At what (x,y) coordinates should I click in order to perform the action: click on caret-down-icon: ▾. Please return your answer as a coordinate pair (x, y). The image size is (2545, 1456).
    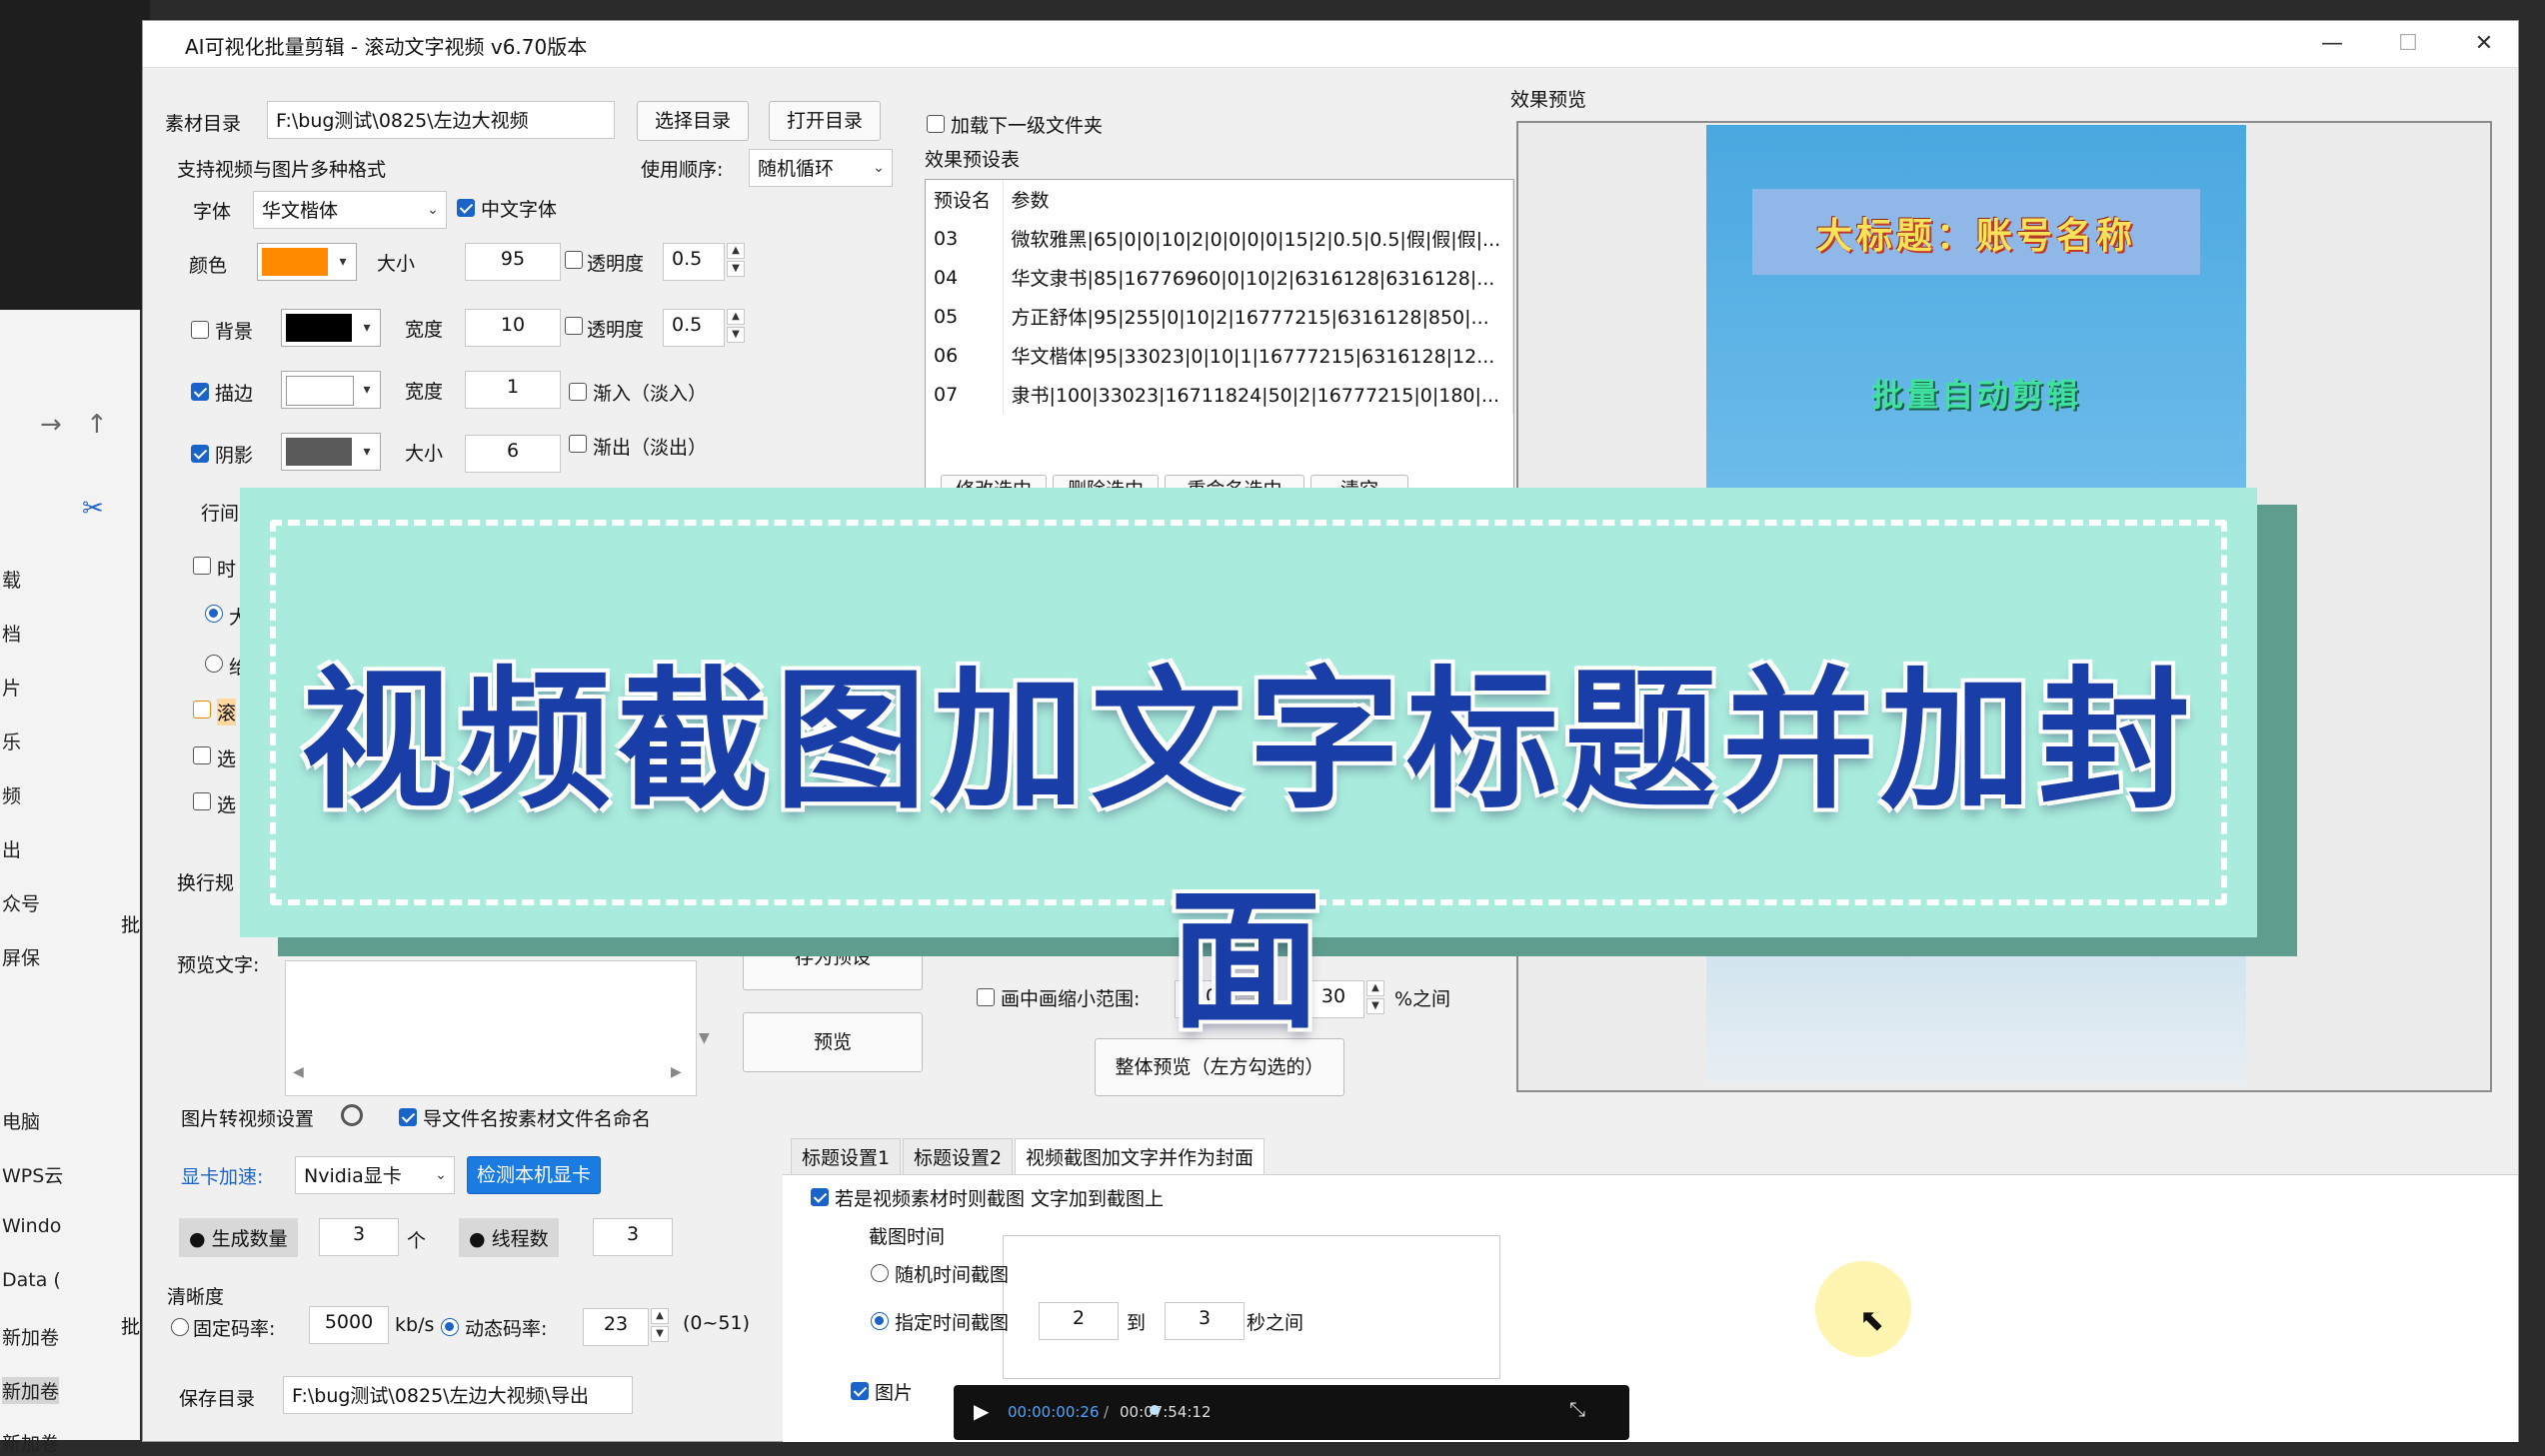
    Looking at the image, I should click on (367, 390).